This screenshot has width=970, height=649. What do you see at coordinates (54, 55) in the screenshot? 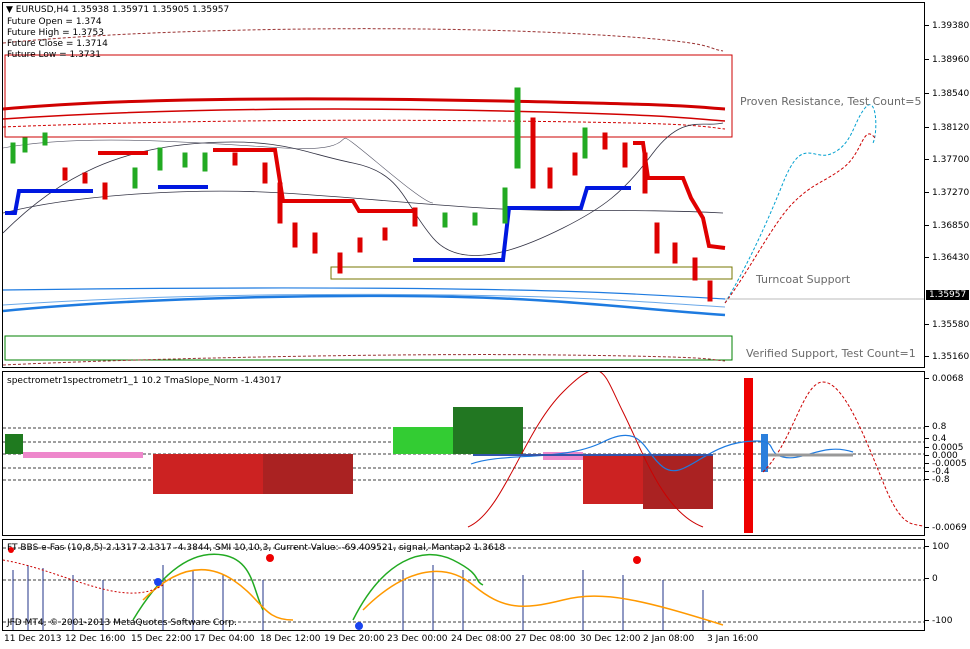
I see `future-low-text: Future Low = 1.3731` at bounding box center [54, 55].